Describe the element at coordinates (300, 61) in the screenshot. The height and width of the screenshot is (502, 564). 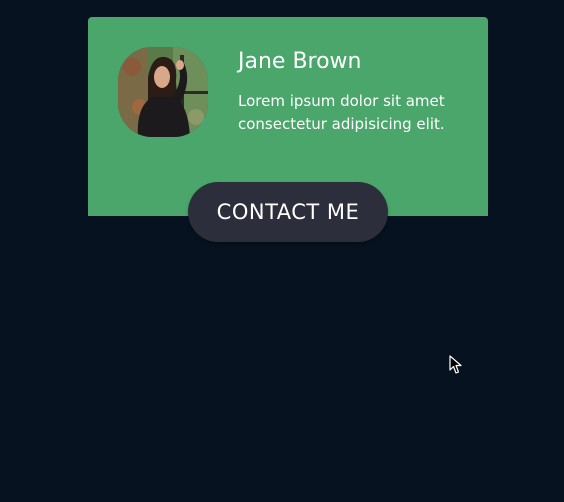
I see `profile-name: Jane Brown` at that location.